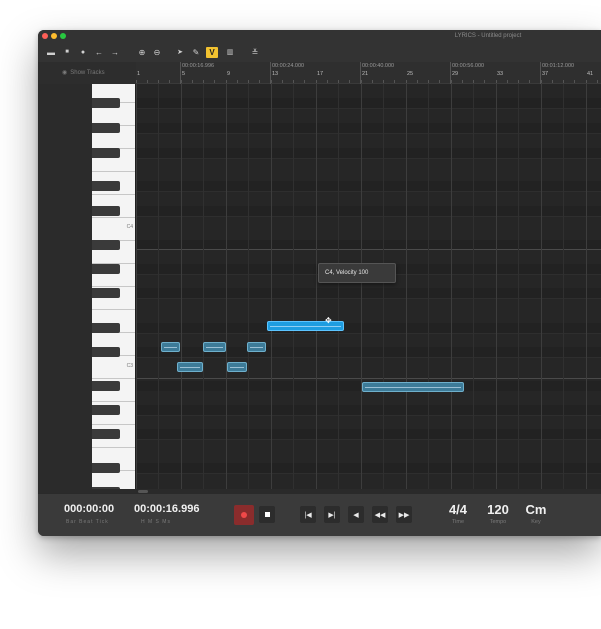  Describe the element at coordinates (180, 52) in the screenshot. I see `pointer-icon: ➤` at that location.